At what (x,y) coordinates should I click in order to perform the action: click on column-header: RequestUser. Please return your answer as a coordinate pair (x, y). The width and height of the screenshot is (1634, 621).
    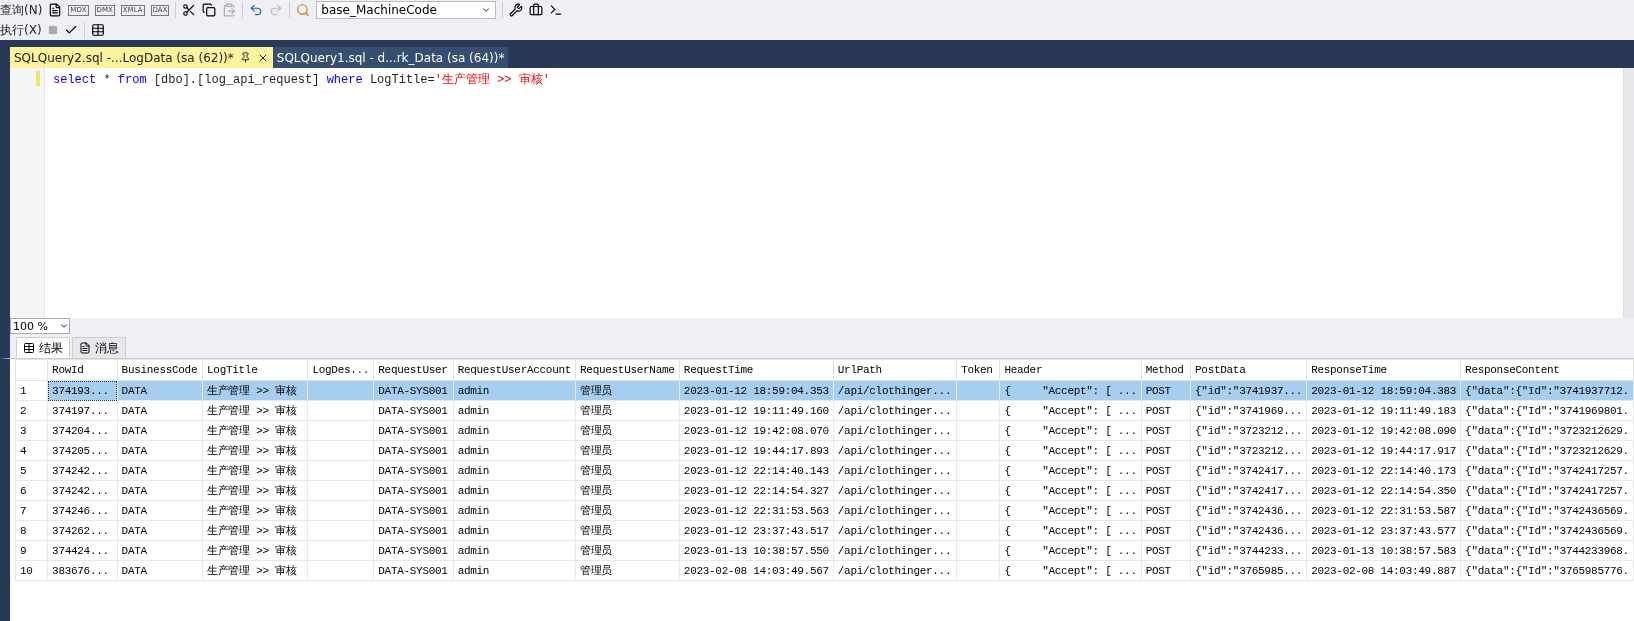
    Looking at the image, I should click on (413, 370).